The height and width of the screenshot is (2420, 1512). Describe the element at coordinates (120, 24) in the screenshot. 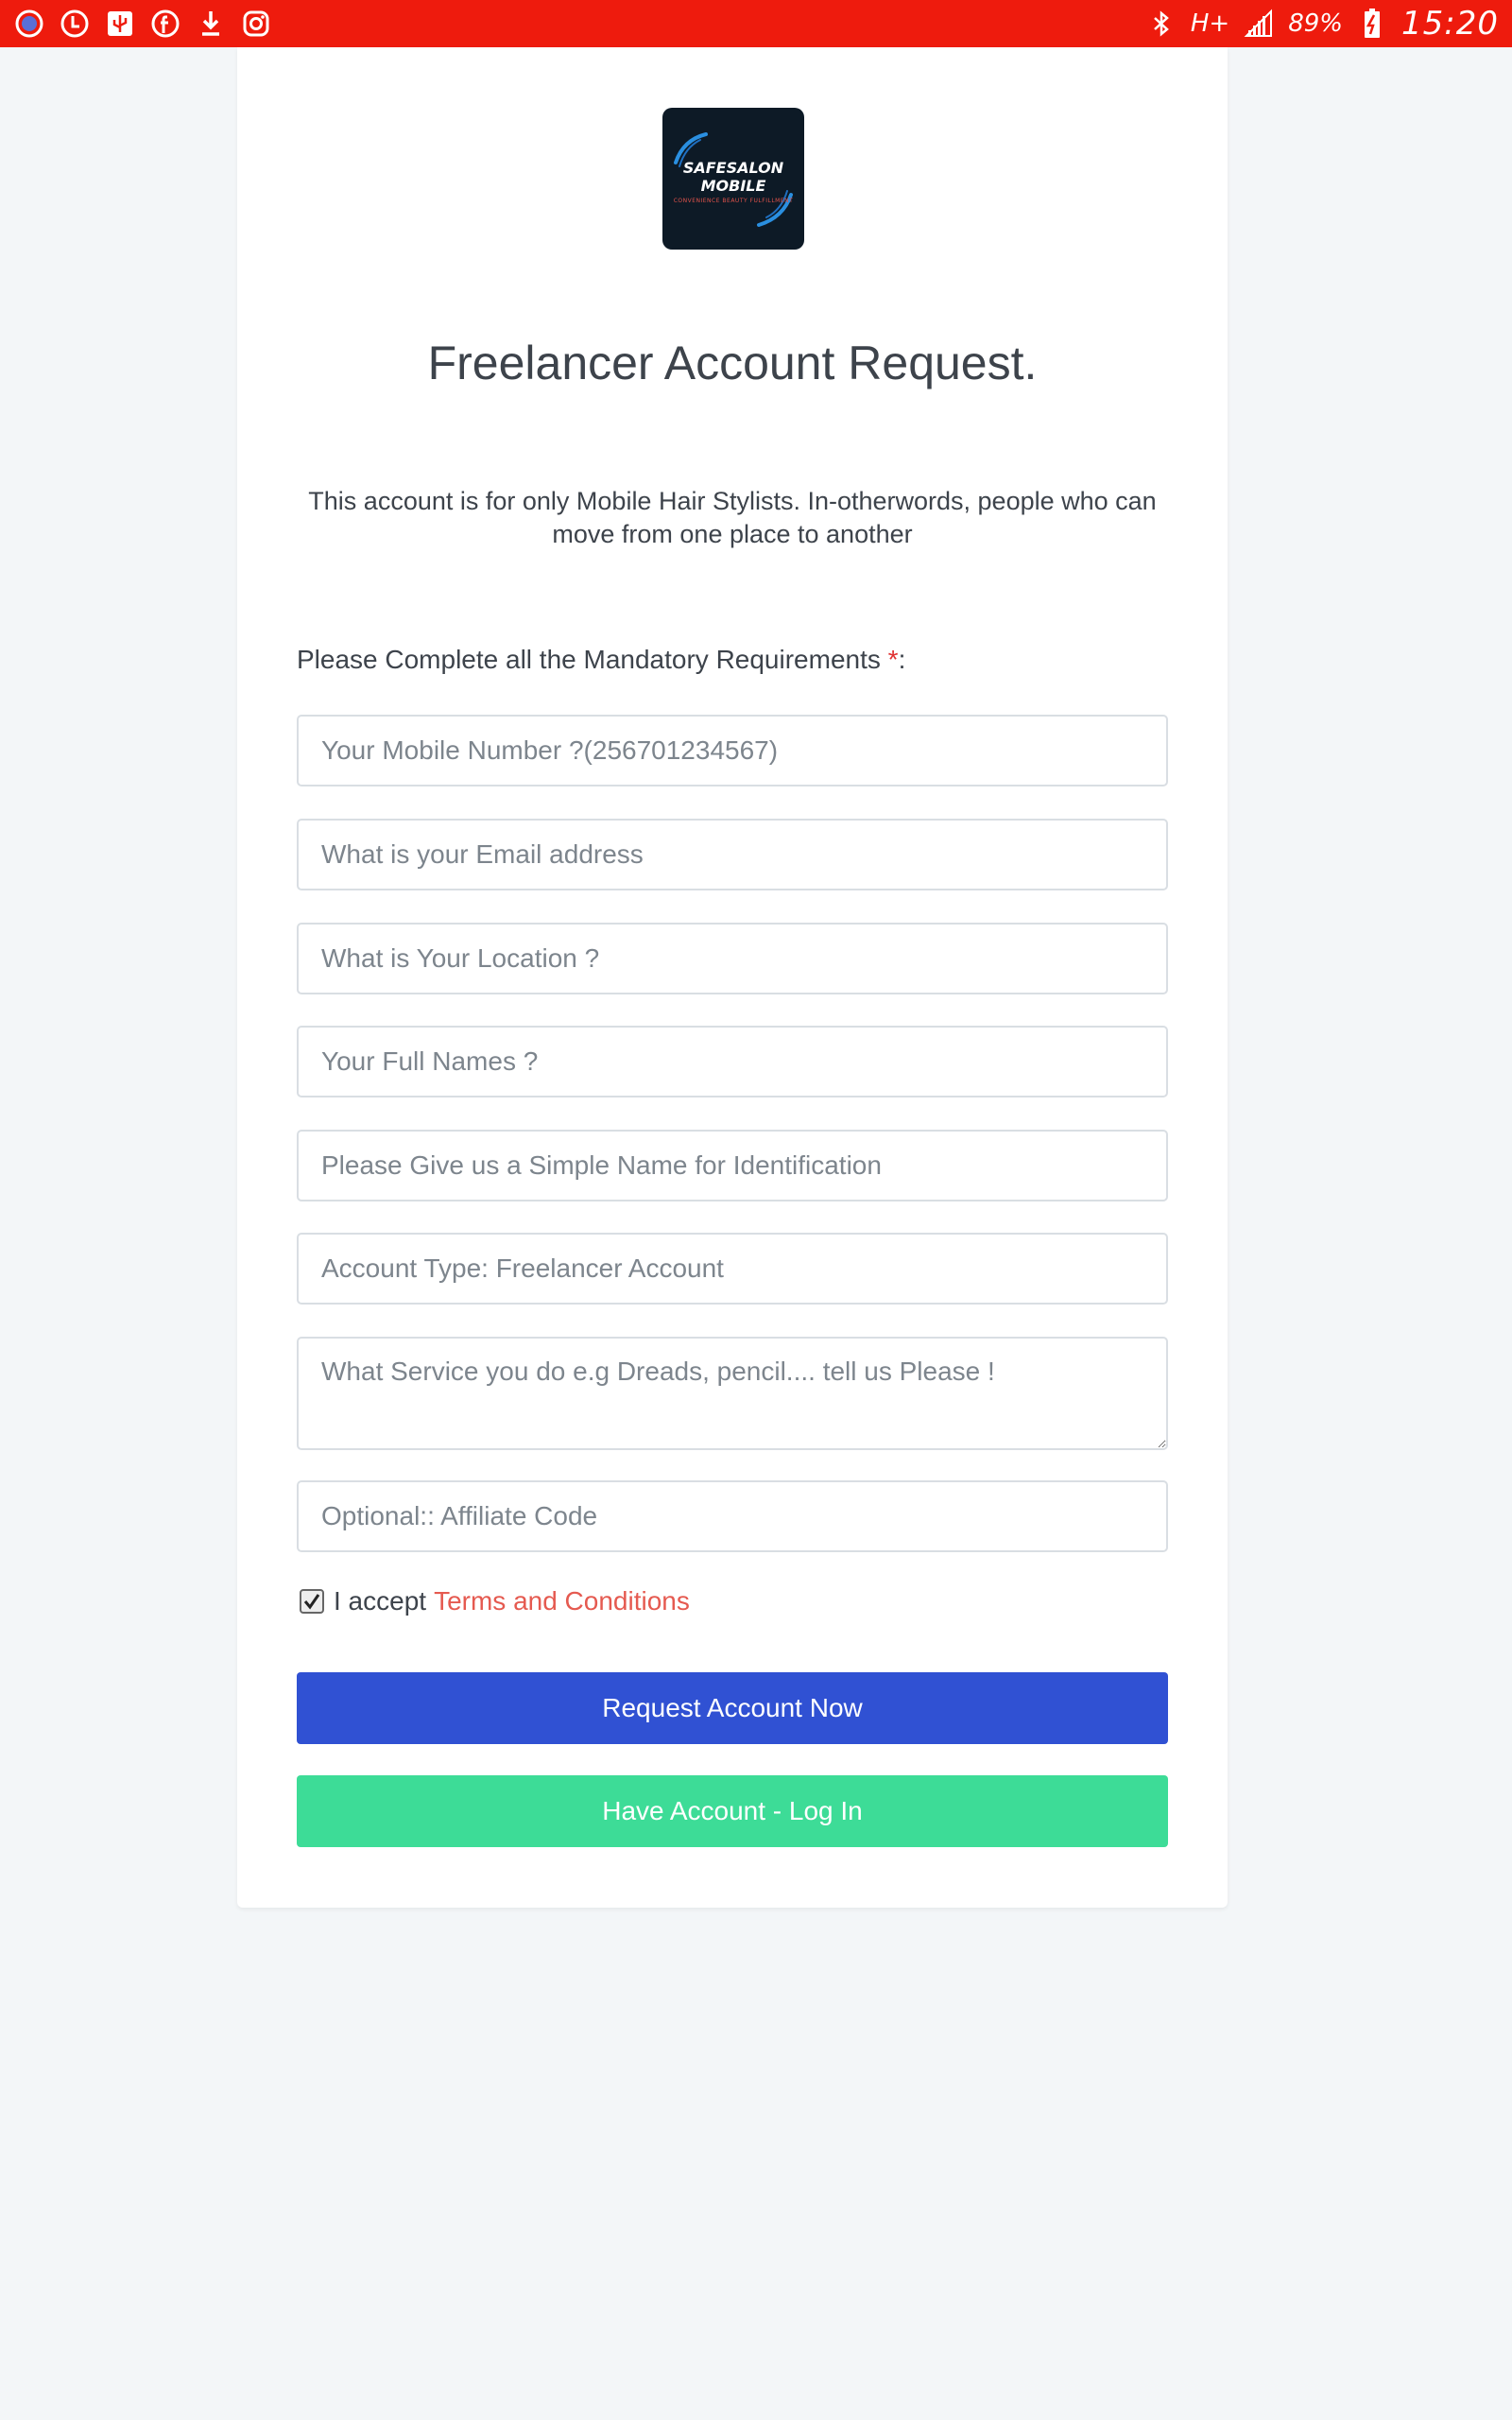

I see `usb-icon` at that location.